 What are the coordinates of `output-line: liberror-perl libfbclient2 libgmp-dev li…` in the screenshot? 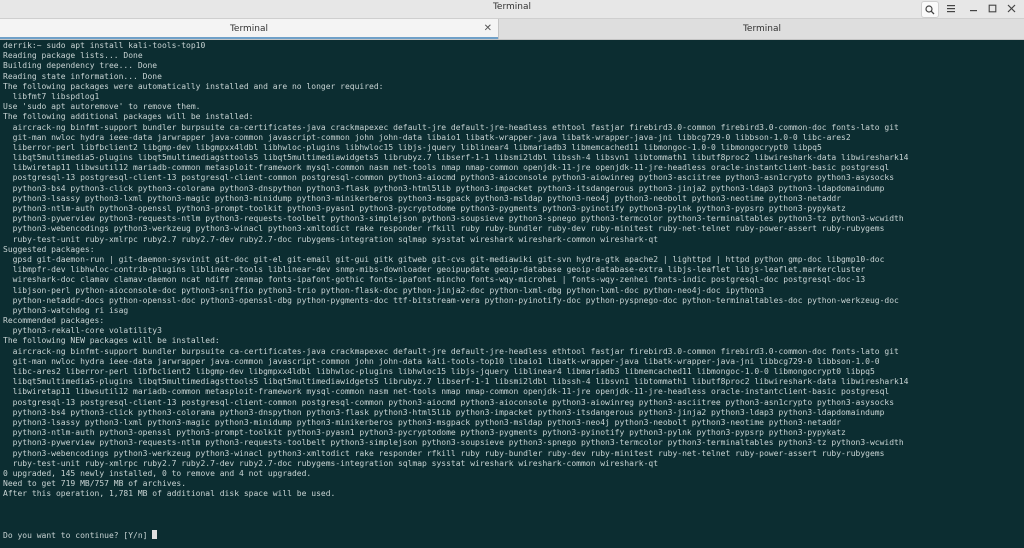 It's located at (412, 147).